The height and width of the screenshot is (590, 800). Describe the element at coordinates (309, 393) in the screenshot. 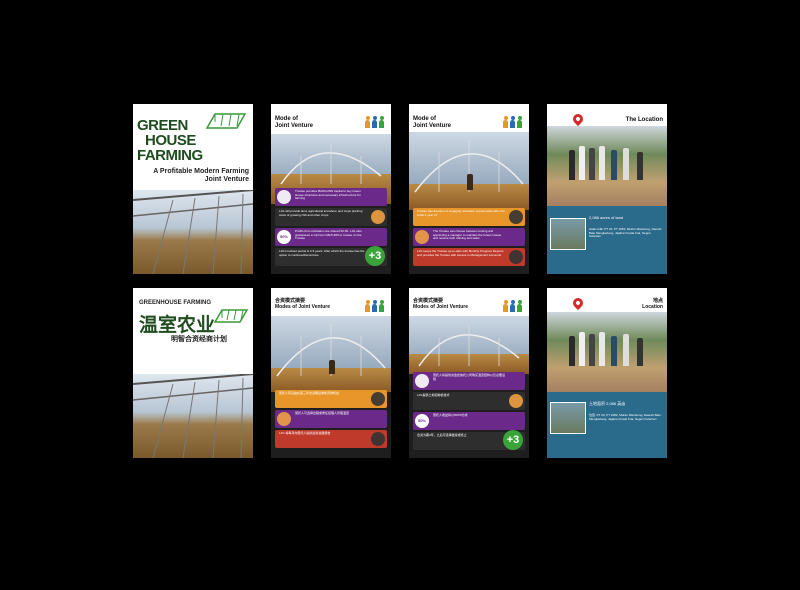

I see `band-text: 受托人有自由在首三年合资期后重新安排机会` at that location.